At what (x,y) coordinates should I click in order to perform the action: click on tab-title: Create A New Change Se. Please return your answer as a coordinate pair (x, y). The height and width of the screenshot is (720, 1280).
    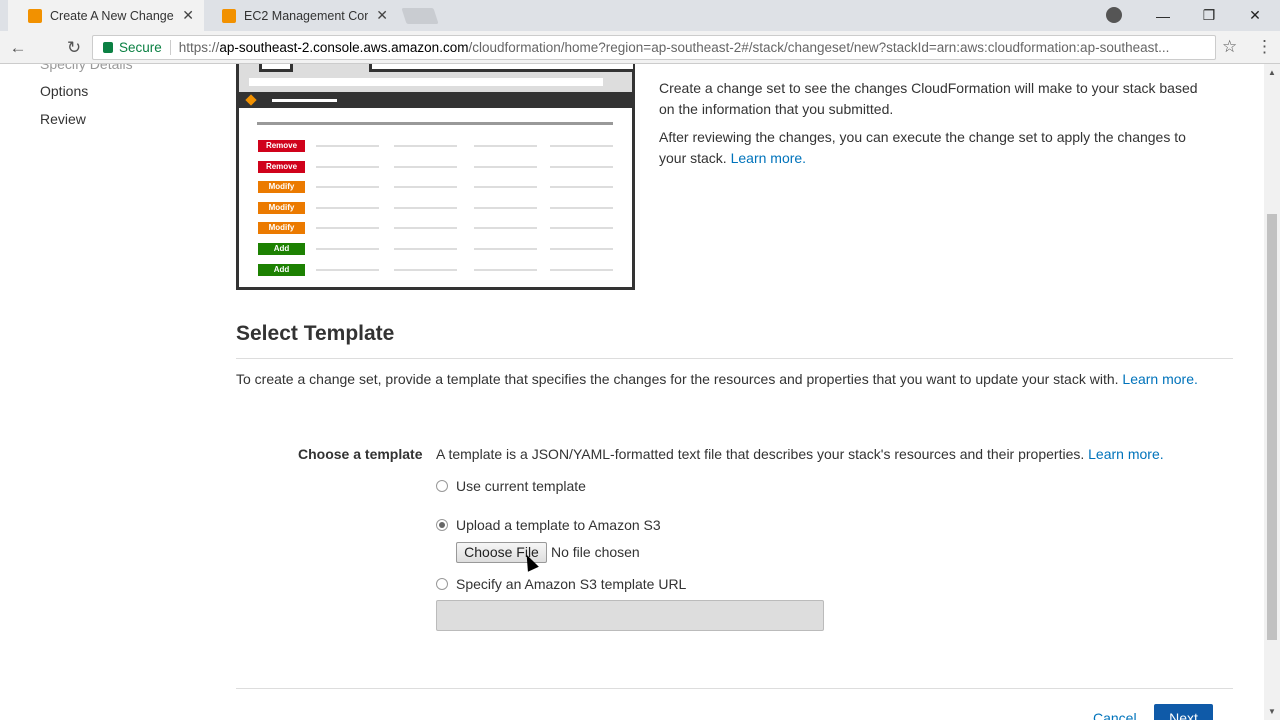
    Looking at the image, I should click on (112, 15).